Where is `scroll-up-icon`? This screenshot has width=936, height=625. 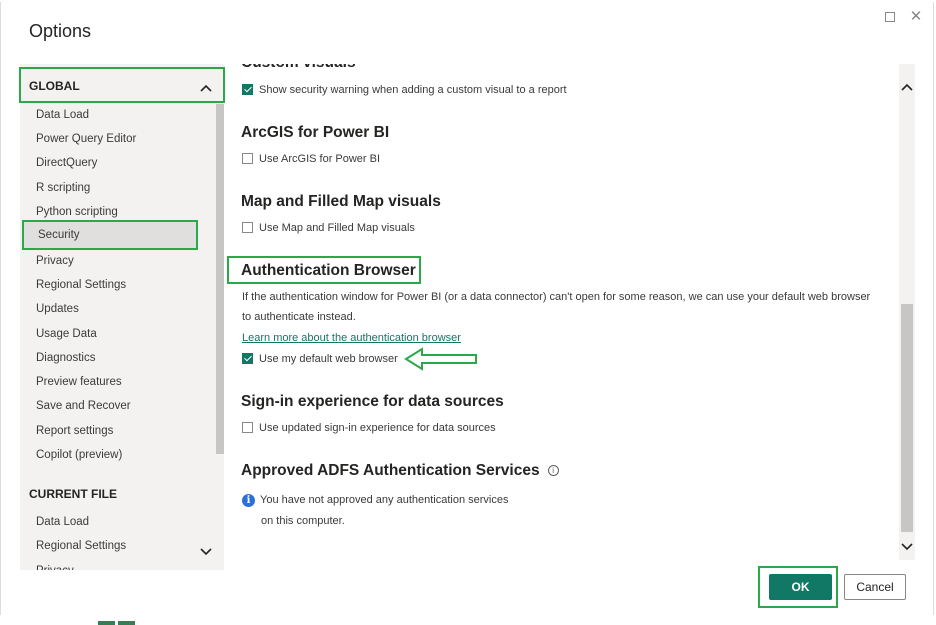
scroll-up-icon is located at coordinates (907, 87).